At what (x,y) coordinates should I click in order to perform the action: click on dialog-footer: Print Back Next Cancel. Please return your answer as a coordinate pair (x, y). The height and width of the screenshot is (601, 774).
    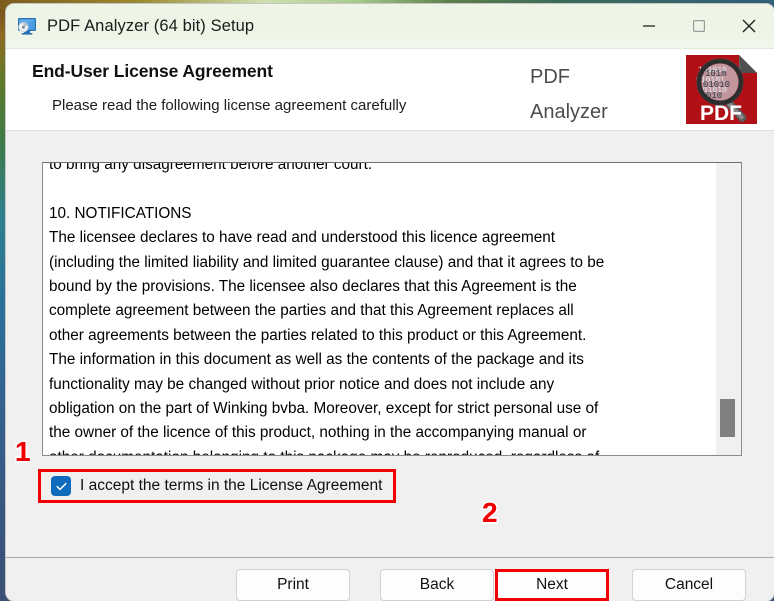
    Looking at the image, I should click on (390, 579).